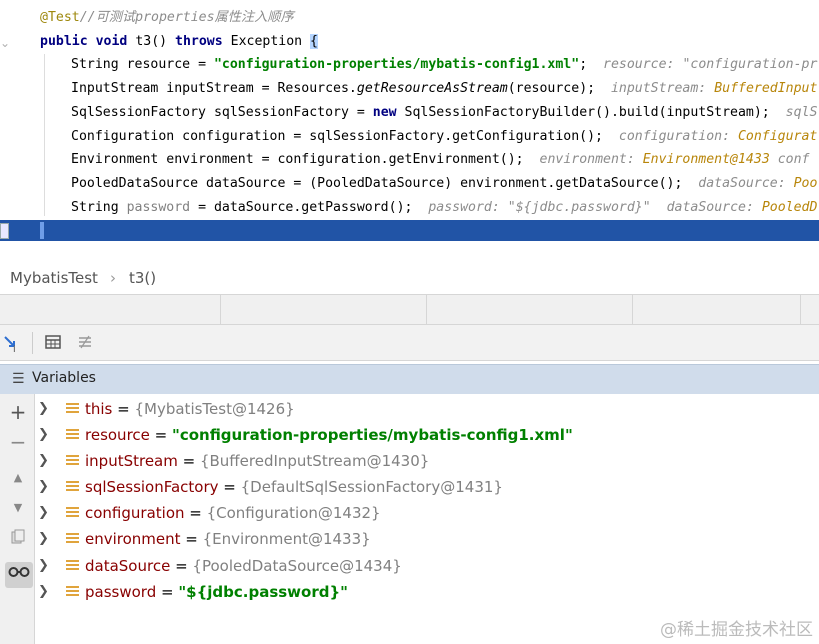 This screenshot has width=819, height=644. Describe the element at coordinates (18, 379) in the screenshot. I see `menu-icon: ☰` at that location.